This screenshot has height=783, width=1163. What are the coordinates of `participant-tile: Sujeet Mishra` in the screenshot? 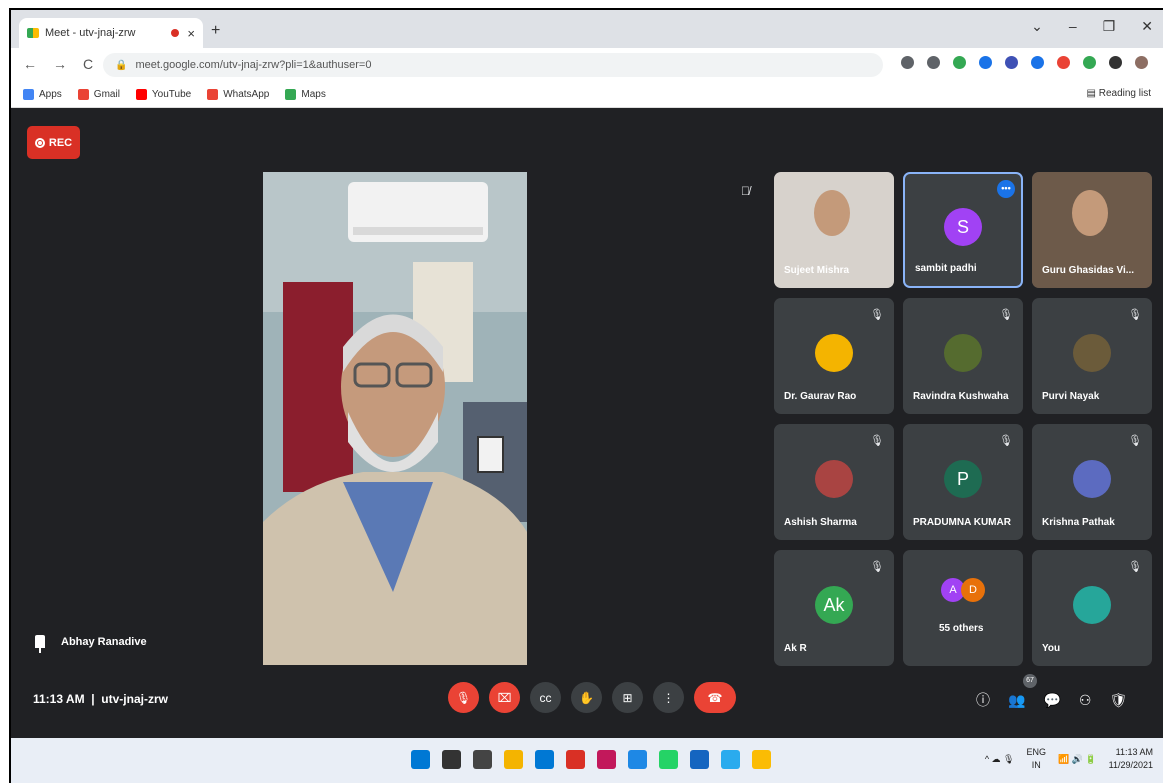 It's located at (834, 230).